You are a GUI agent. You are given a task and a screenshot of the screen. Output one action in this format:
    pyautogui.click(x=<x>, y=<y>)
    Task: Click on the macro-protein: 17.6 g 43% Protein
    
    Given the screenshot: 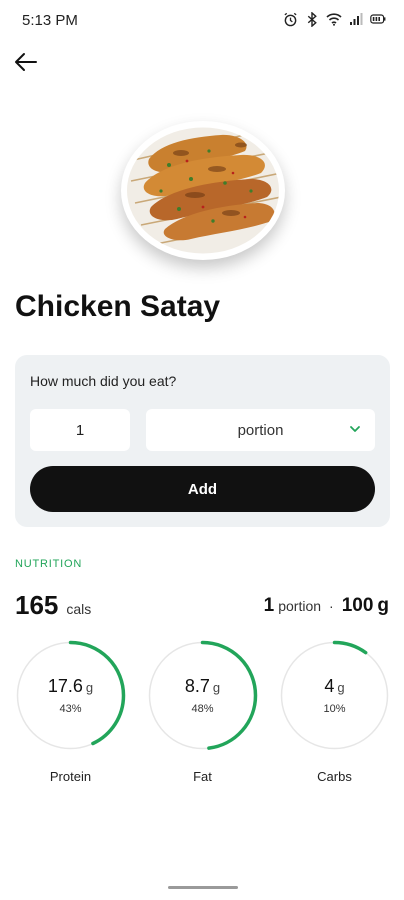 What is the action you would take?
    pyautogui.click(x=70, y=712)
    